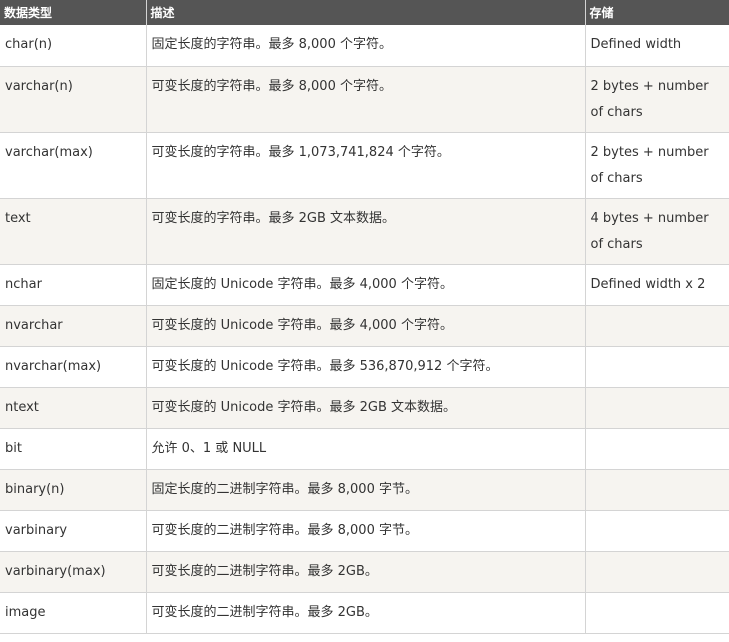  I want to click on cell-type: nchar, so click(73, 285).